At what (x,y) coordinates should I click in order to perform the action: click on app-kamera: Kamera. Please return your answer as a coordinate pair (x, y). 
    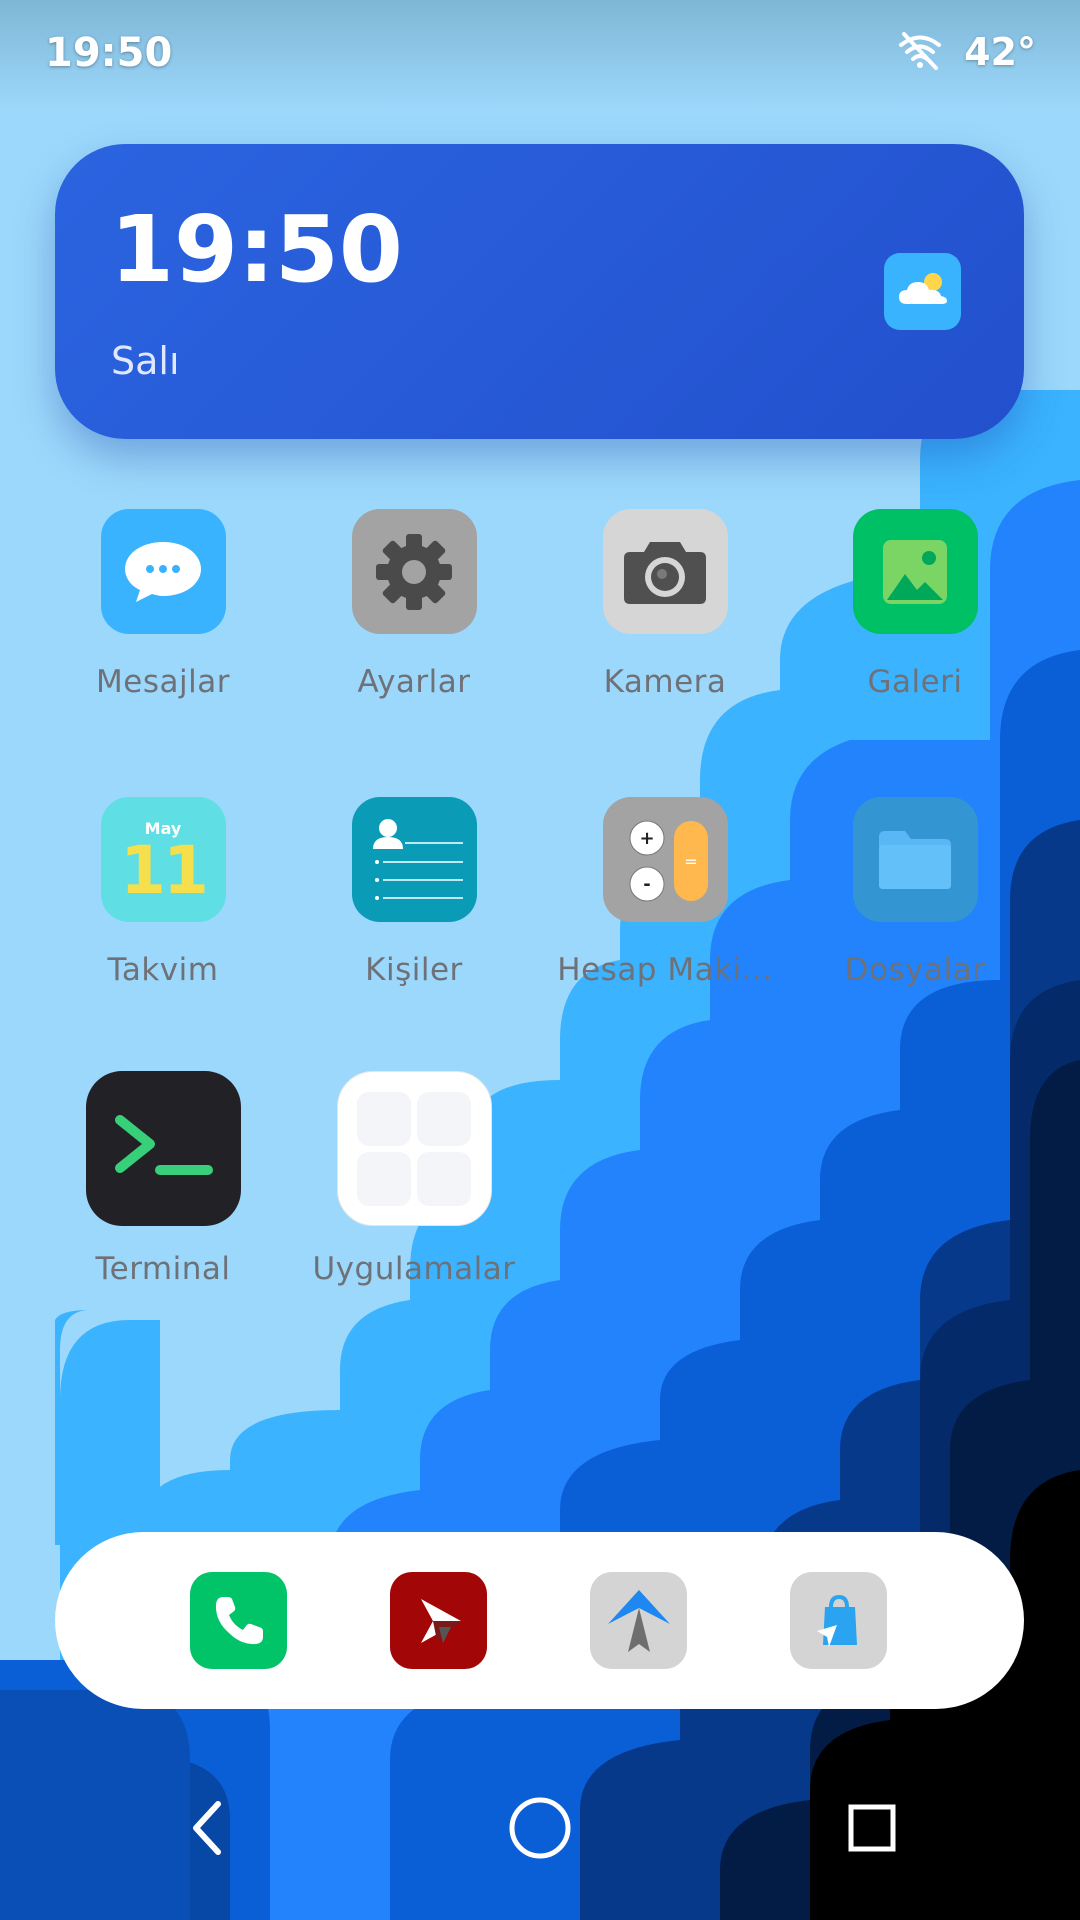
    Looking at the image, I should click on (665, 604).